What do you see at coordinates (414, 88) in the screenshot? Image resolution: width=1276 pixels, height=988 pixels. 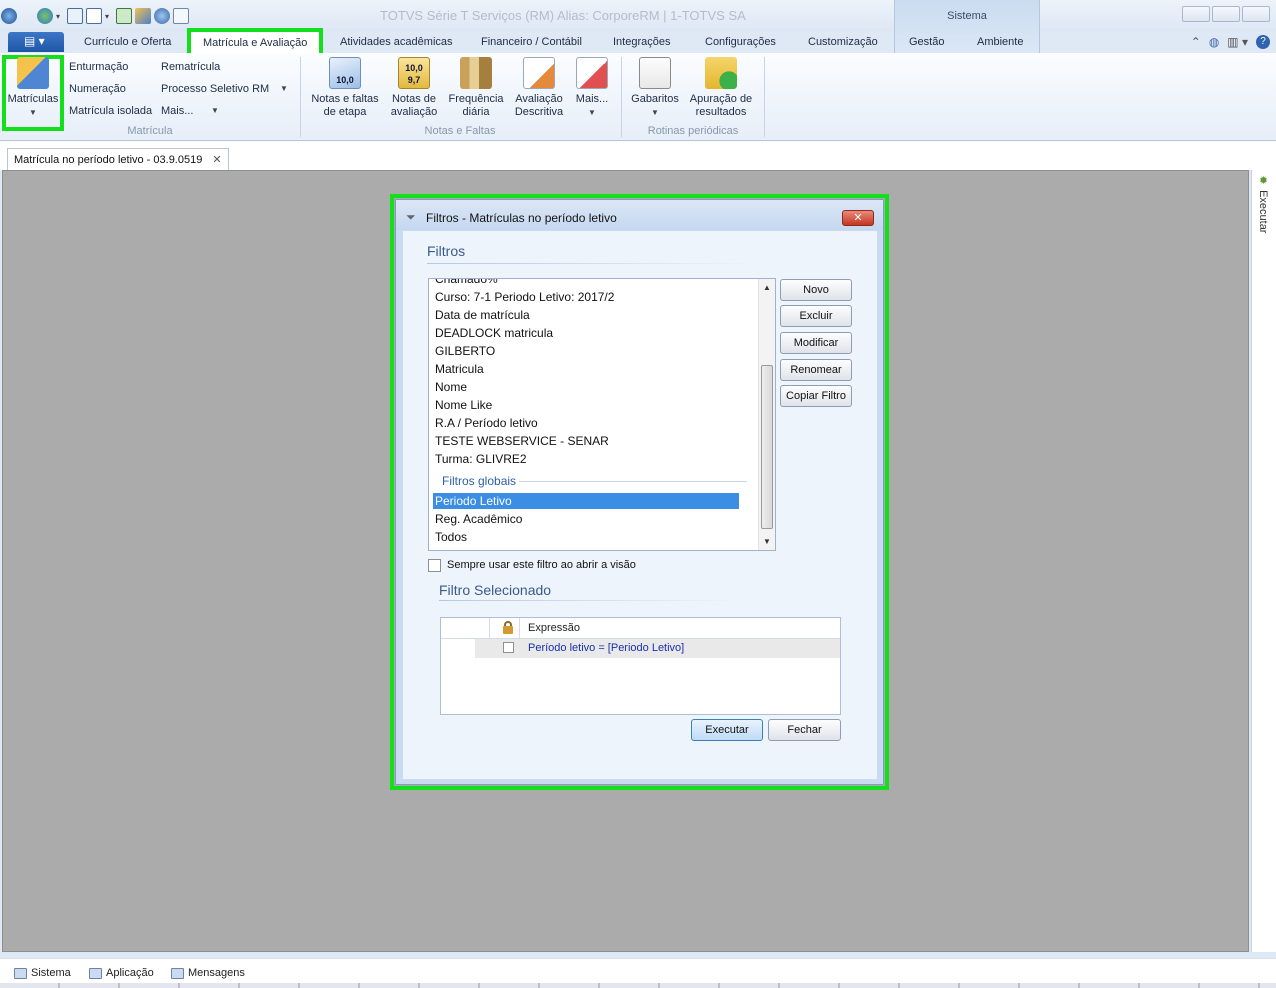 I see `notas-avaliacao-button: 10,0 9,7 Notas de avaliação` at bounding box center [414, 88].